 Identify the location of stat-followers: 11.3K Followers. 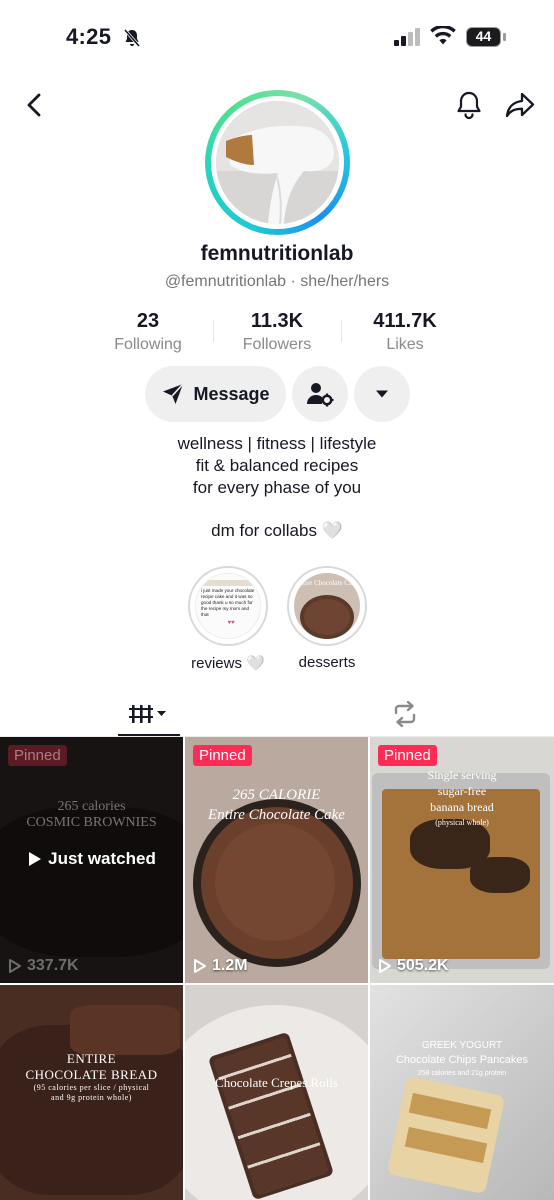
(277, 332).